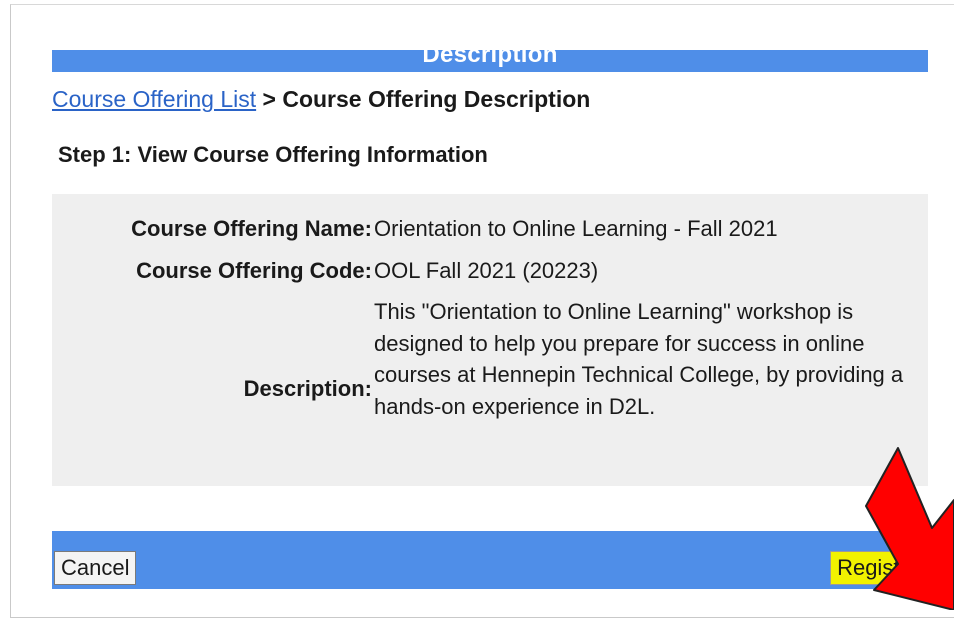 The width and height of the screenshot is (954, 622). I want to click on cancel-button: Cancel, so click(95, 568).